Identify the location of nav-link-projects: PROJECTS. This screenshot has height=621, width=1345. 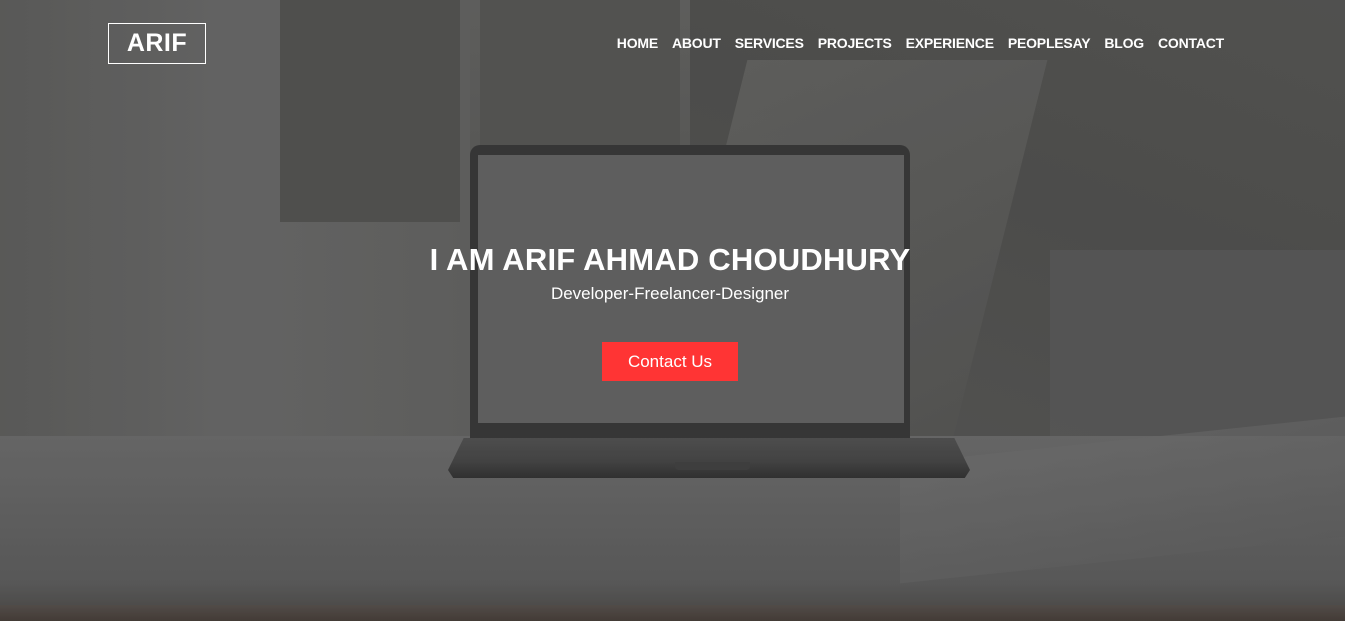
(855, 43).